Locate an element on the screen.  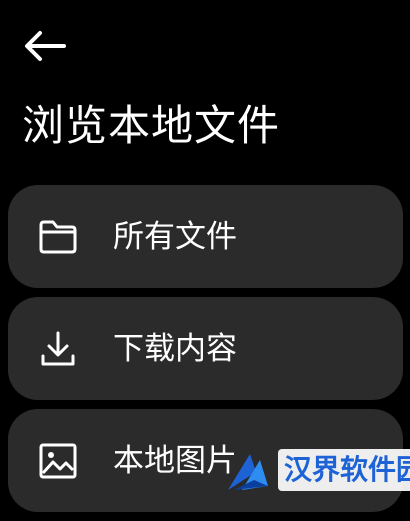
watermark-text: 汉界软件园 is located at coordinates (344, 470).